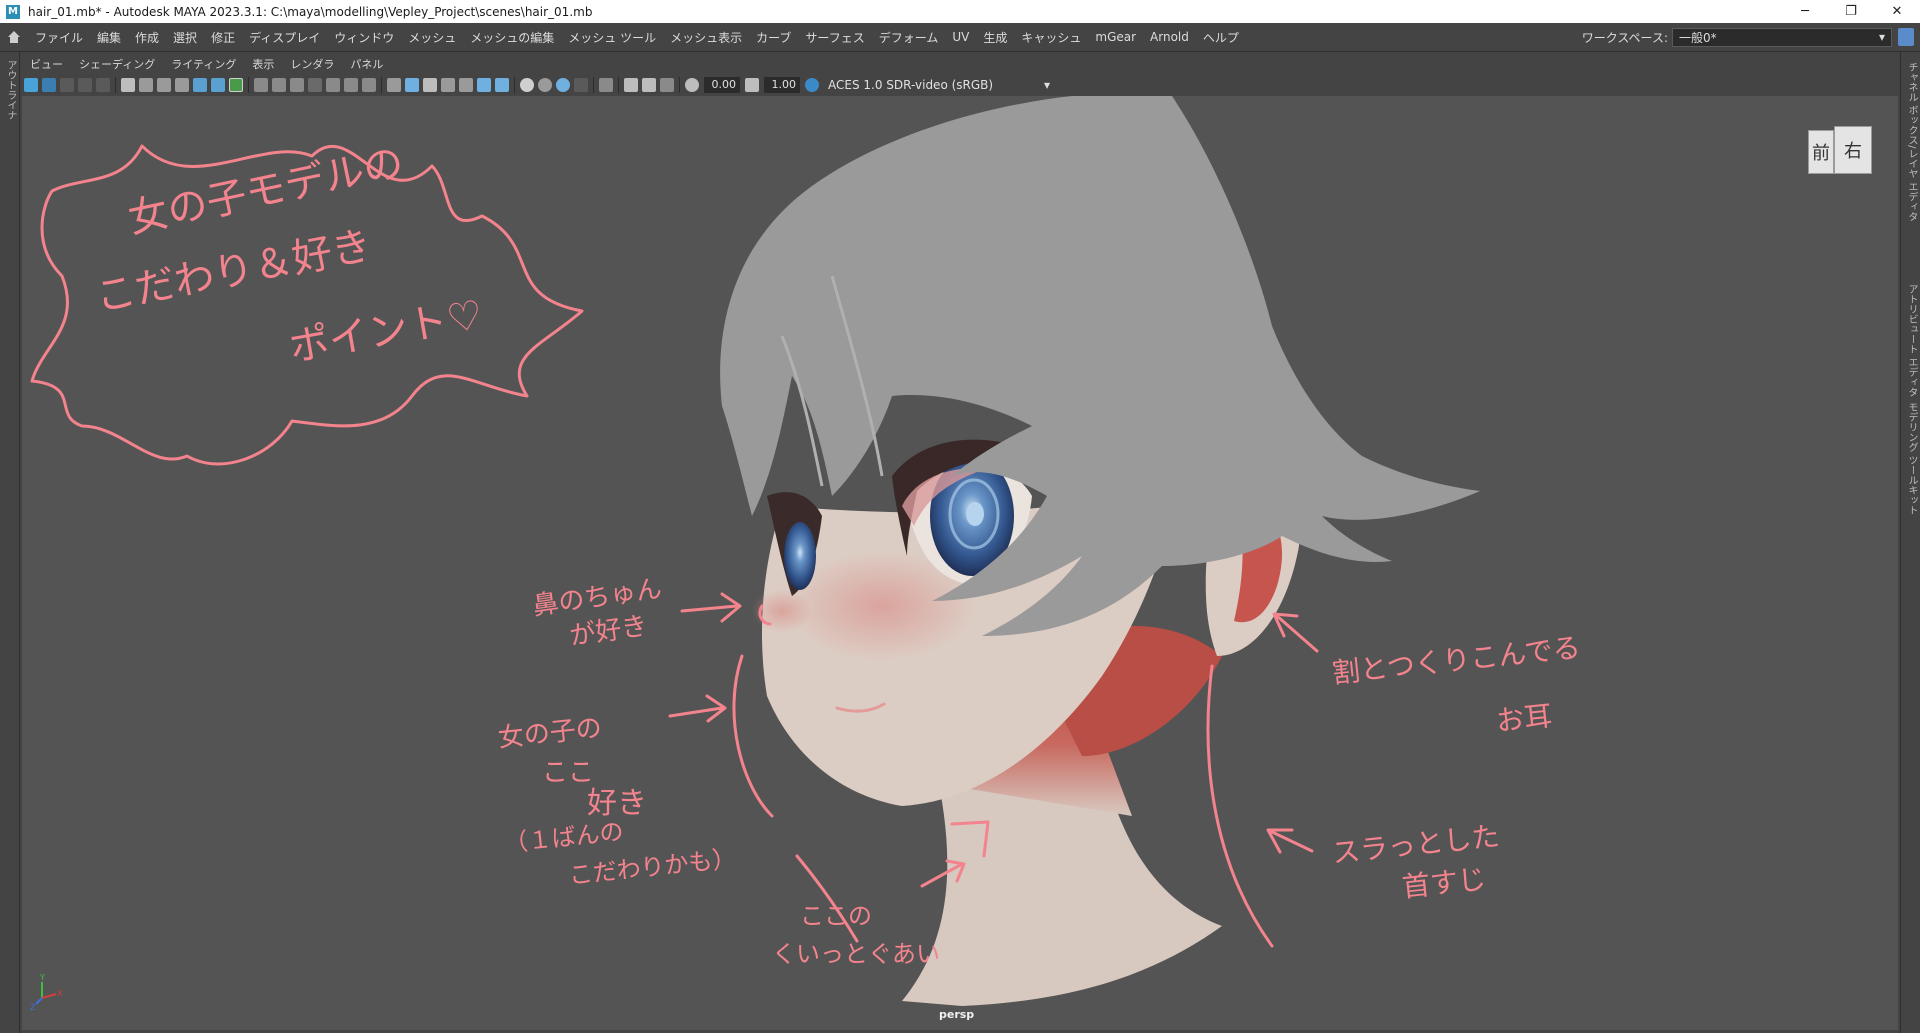 This screenshot has width=1920, height=1033. What do you see at coordinates (315, 85) in the screenshot?
I see `gate-mask-icon` at bounding box center [315, 85].